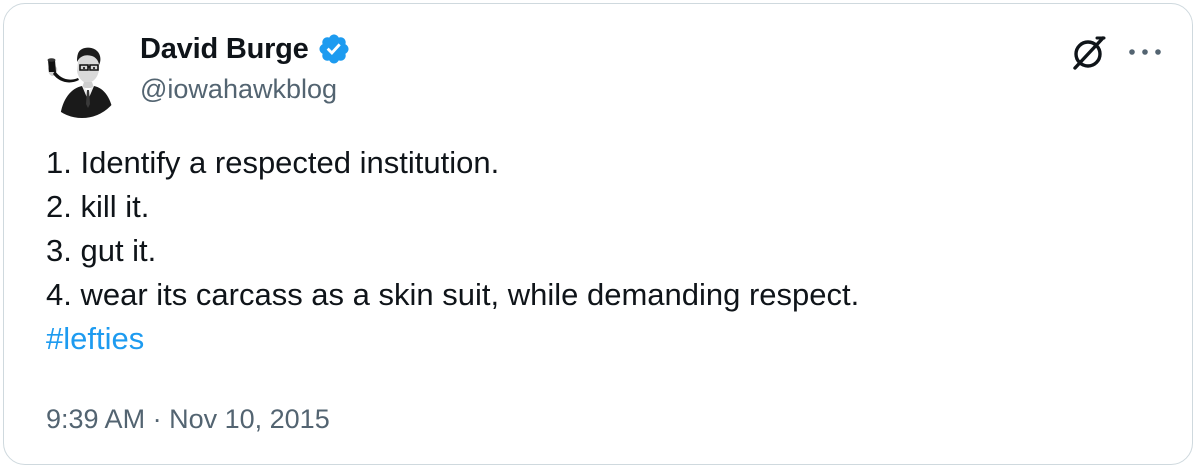 This screenshot has height=471, width=1200. I want to click on author-name-row: David Burge, so click(245, 49).